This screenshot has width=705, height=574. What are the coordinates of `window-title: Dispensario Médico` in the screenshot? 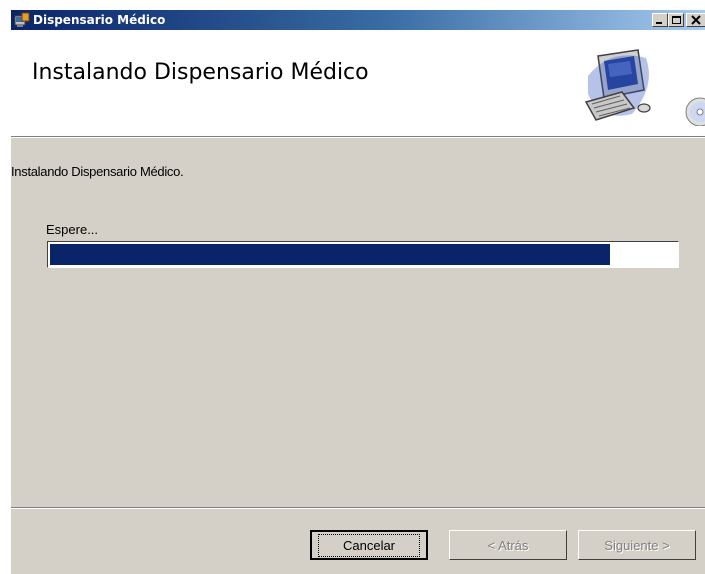 It's located at (99, 20).